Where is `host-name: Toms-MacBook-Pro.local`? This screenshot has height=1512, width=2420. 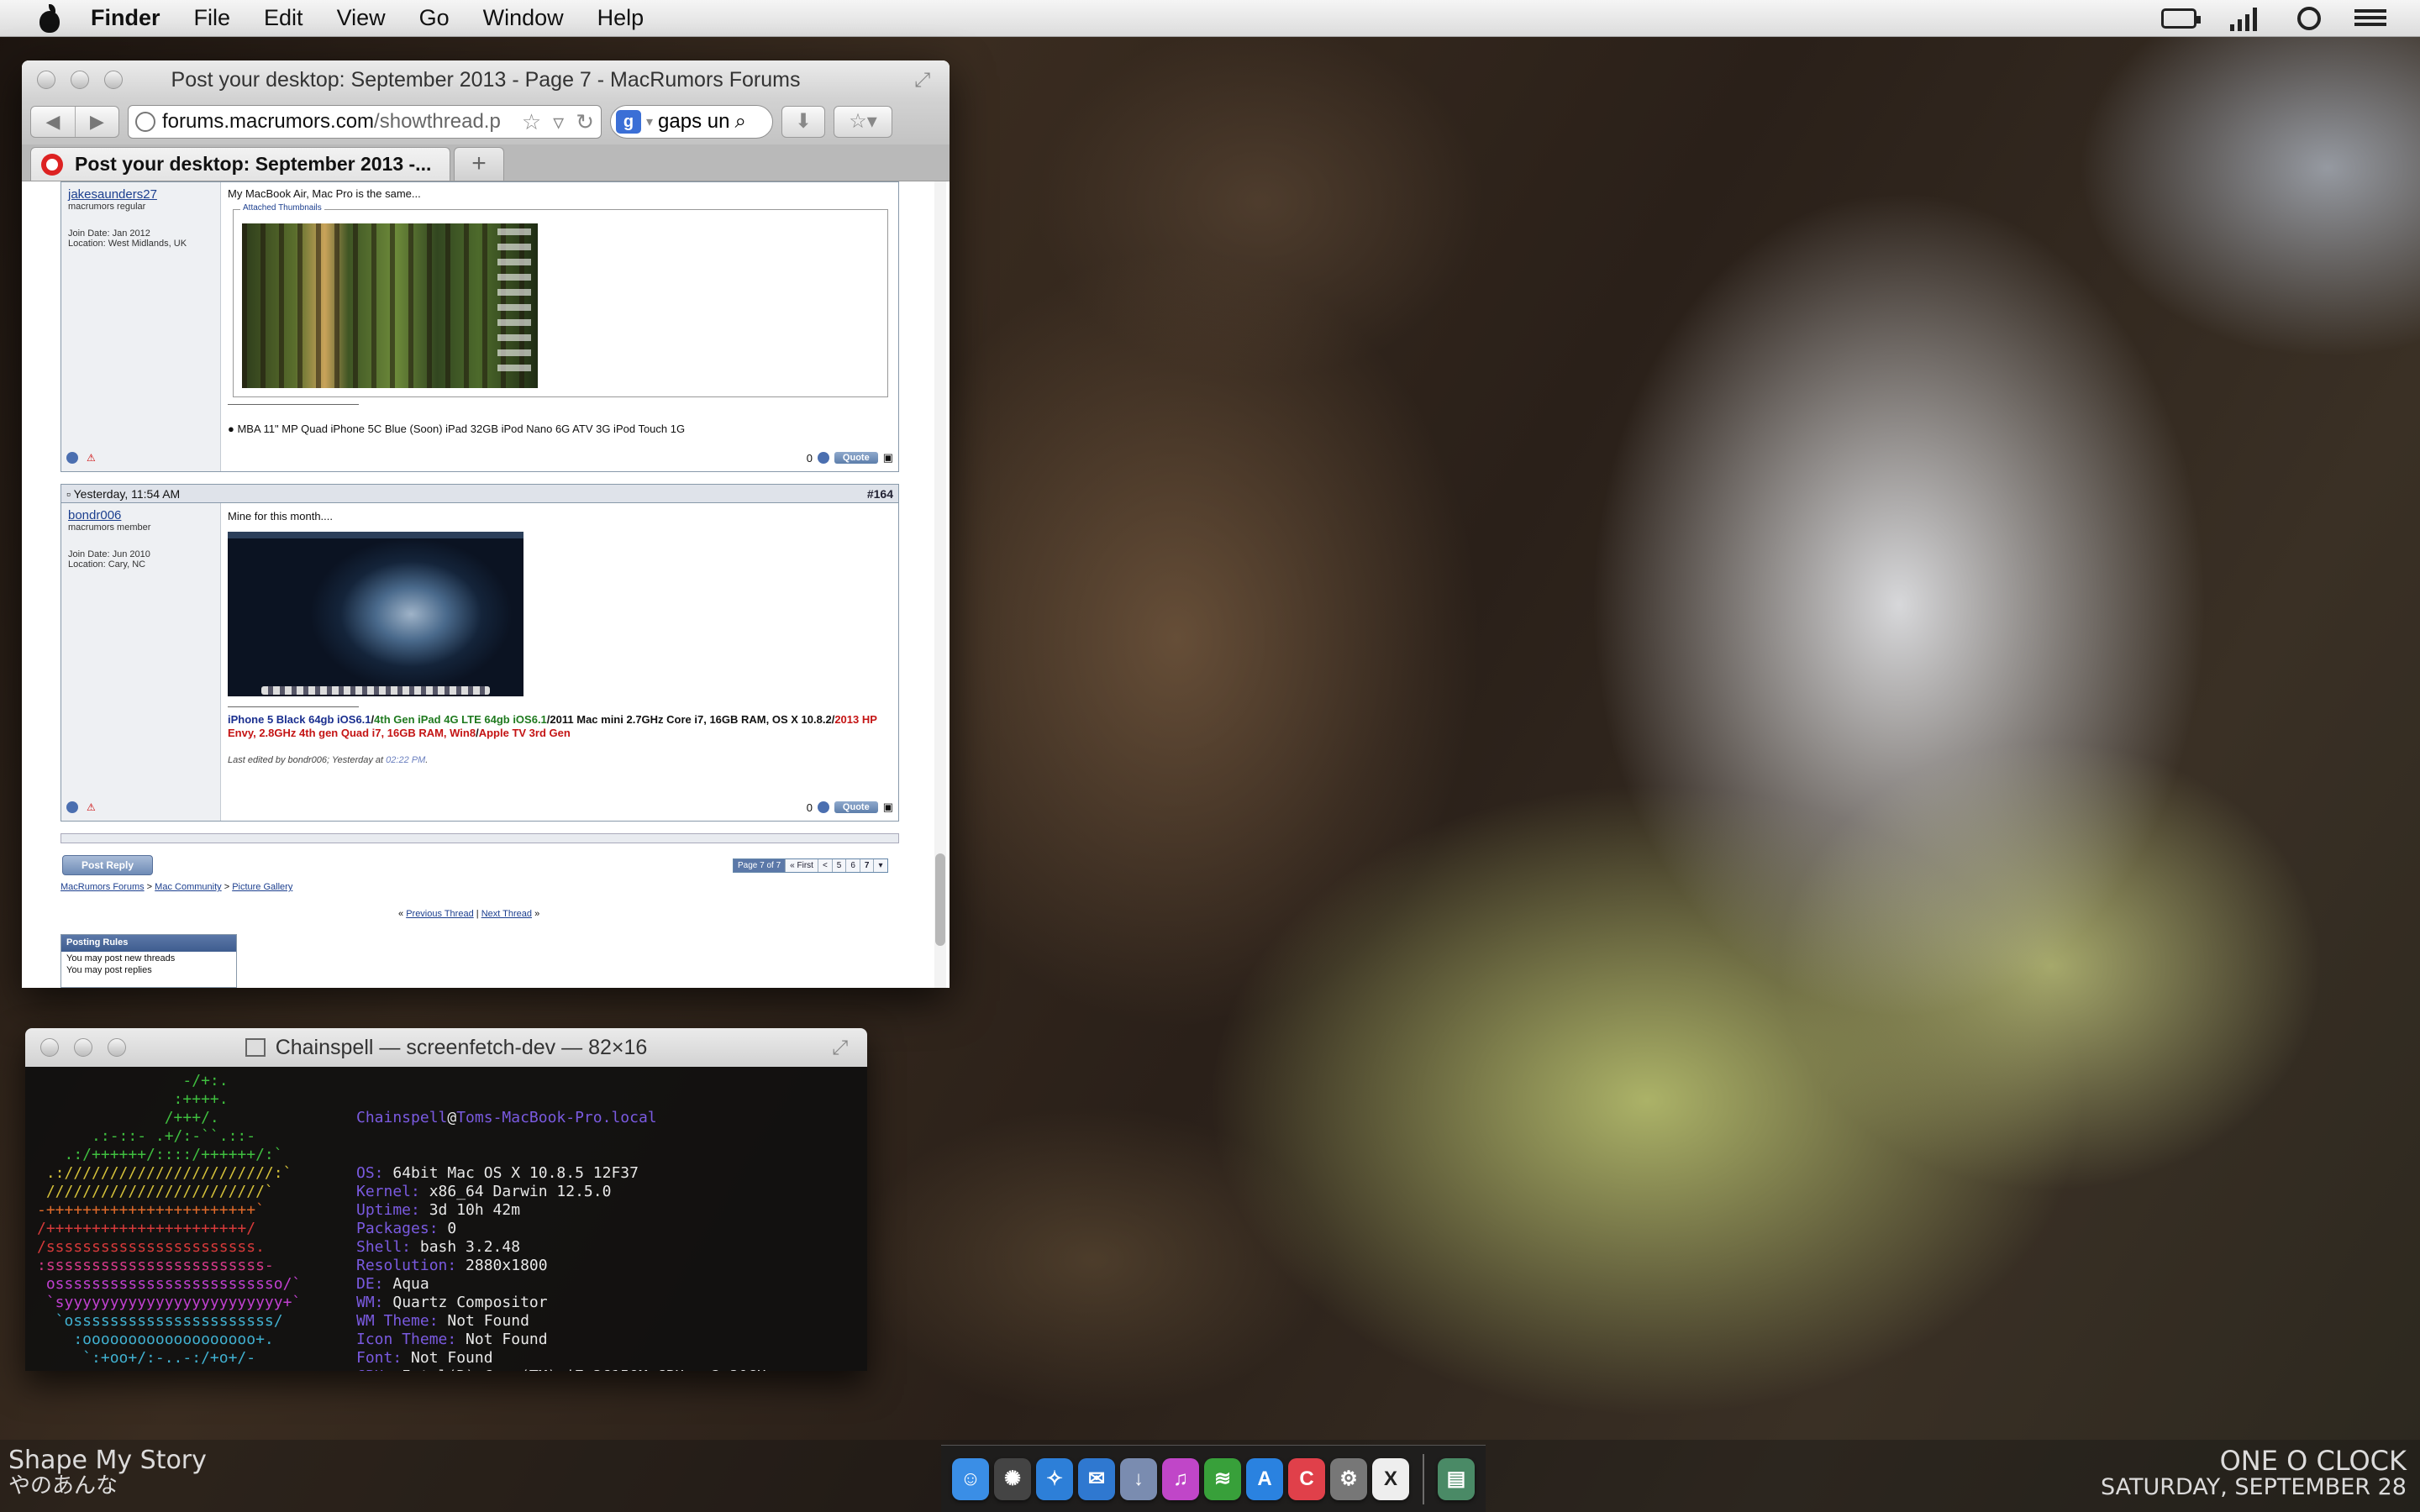 host-name: Toms-MacBook-Pro.local is located at coordinates (556, 1117).